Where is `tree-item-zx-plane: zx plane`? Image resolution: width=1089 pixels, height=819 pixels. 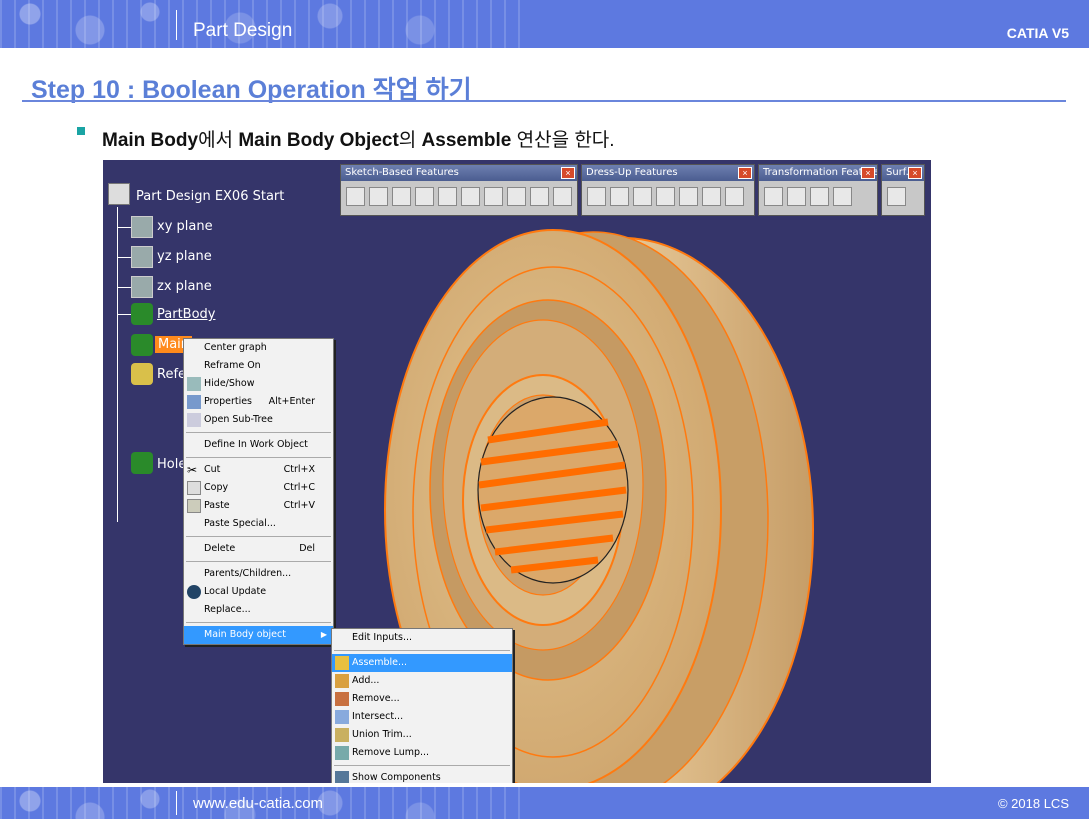 tree-item-zx-plane: zx plane is located at coordinates (184, 286).